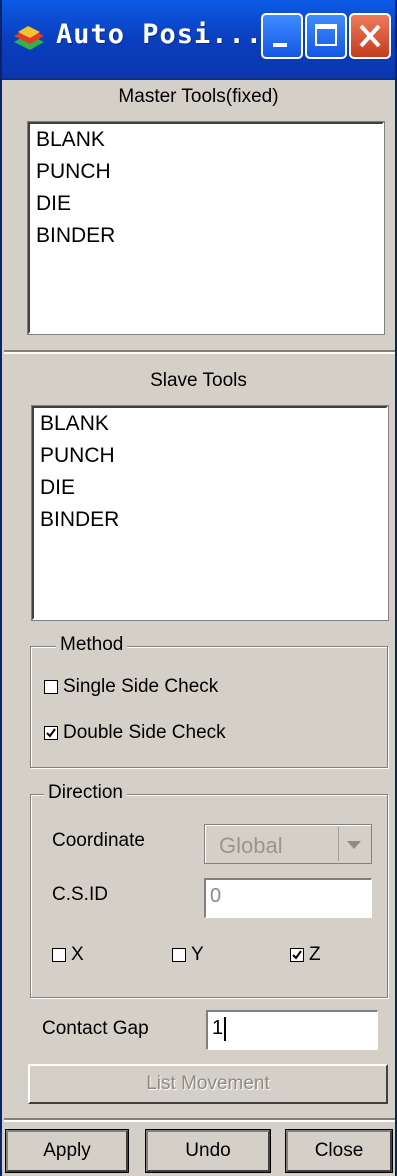 This screenshot has width=397, height=1176. What do you see at coordinates (288, 898) in the screenshot?
I see `csid-field: 0` at bounding box center [288, 898].